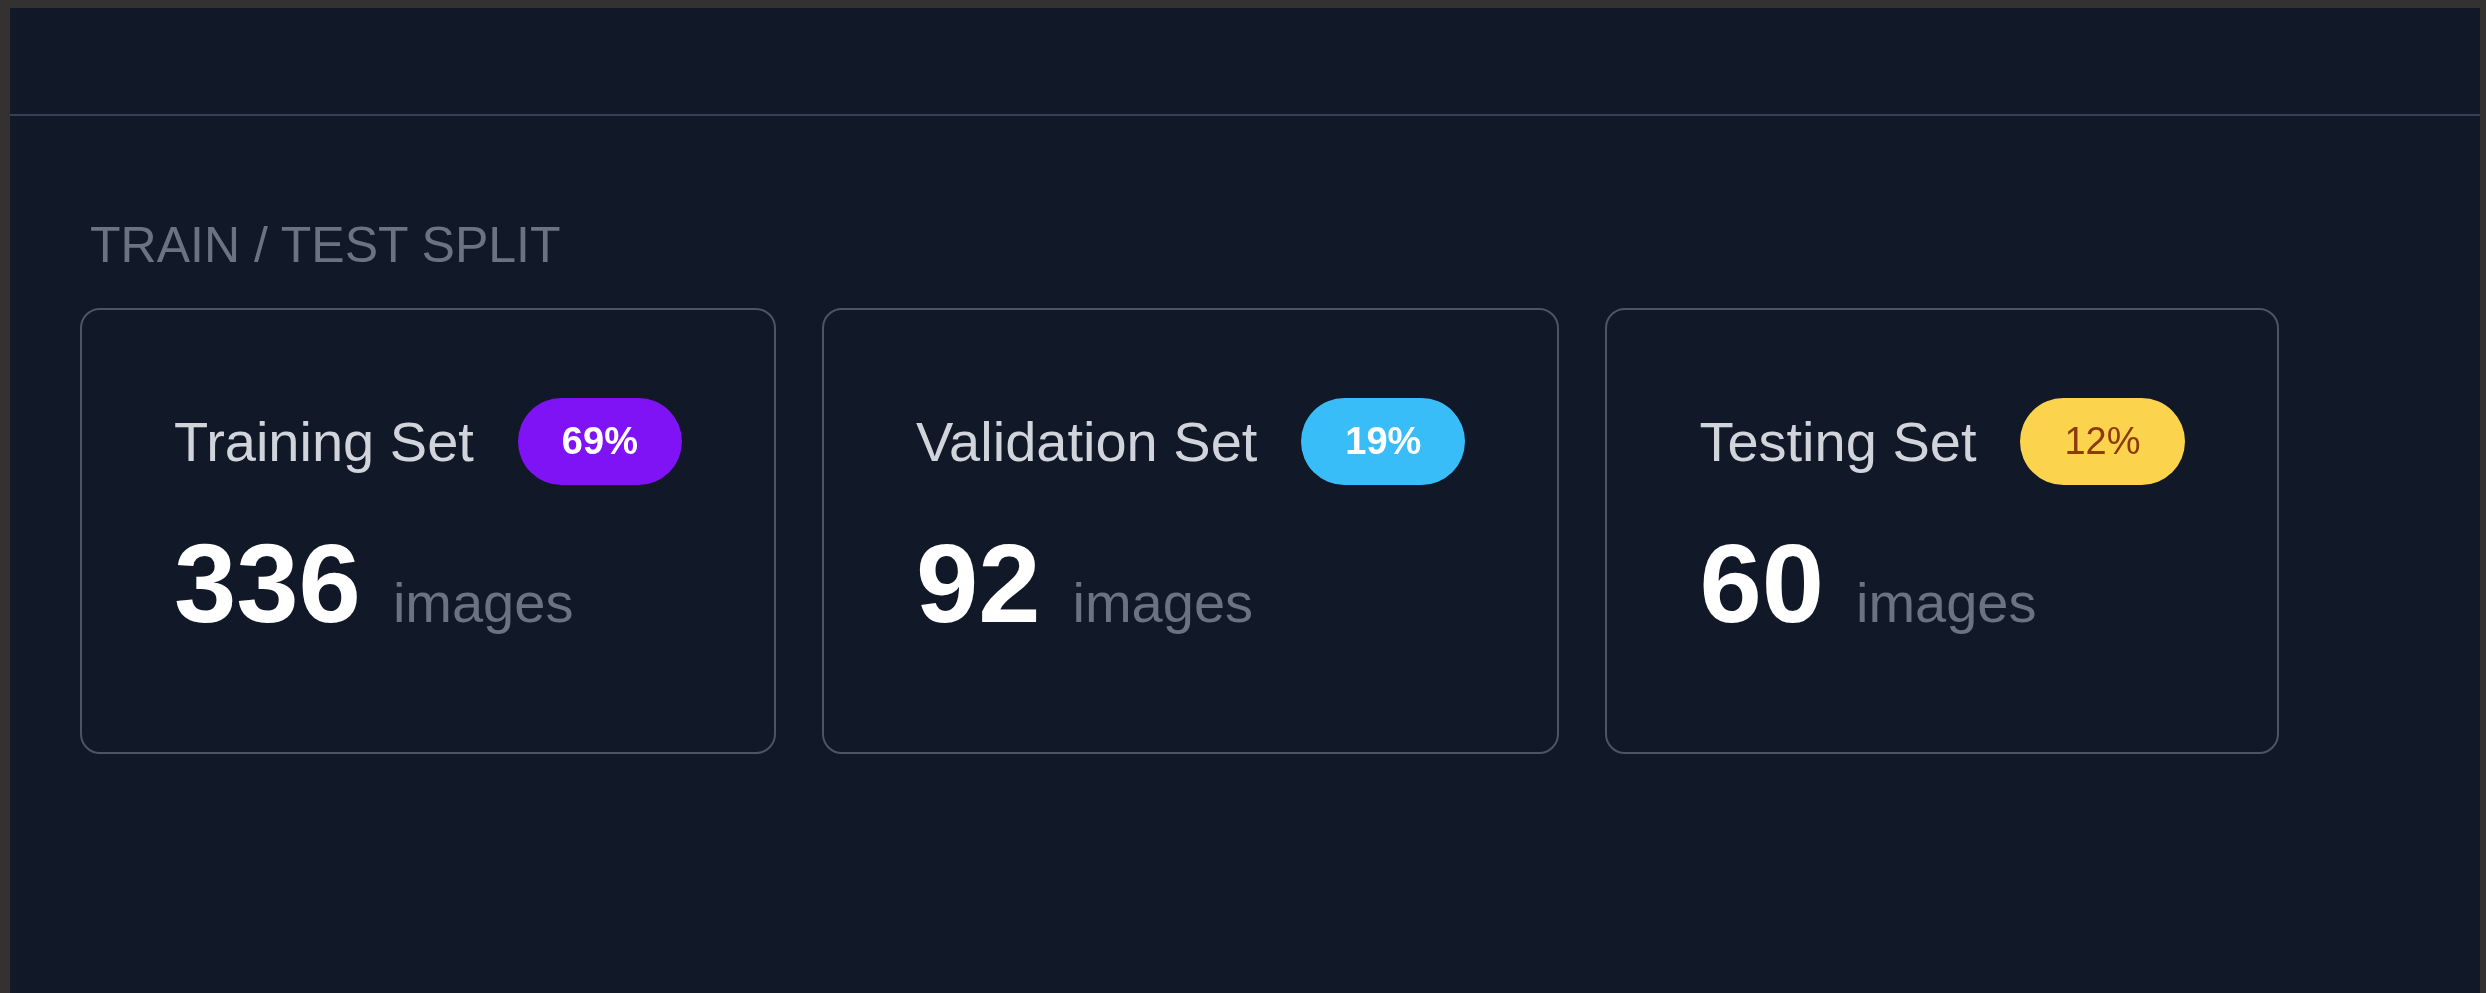 The image size is (2486, 993). What do you see at coordinates (1383, 441) in the screenshot?
I see `percent-badge: 19%` at bounding box center [1383, 441].